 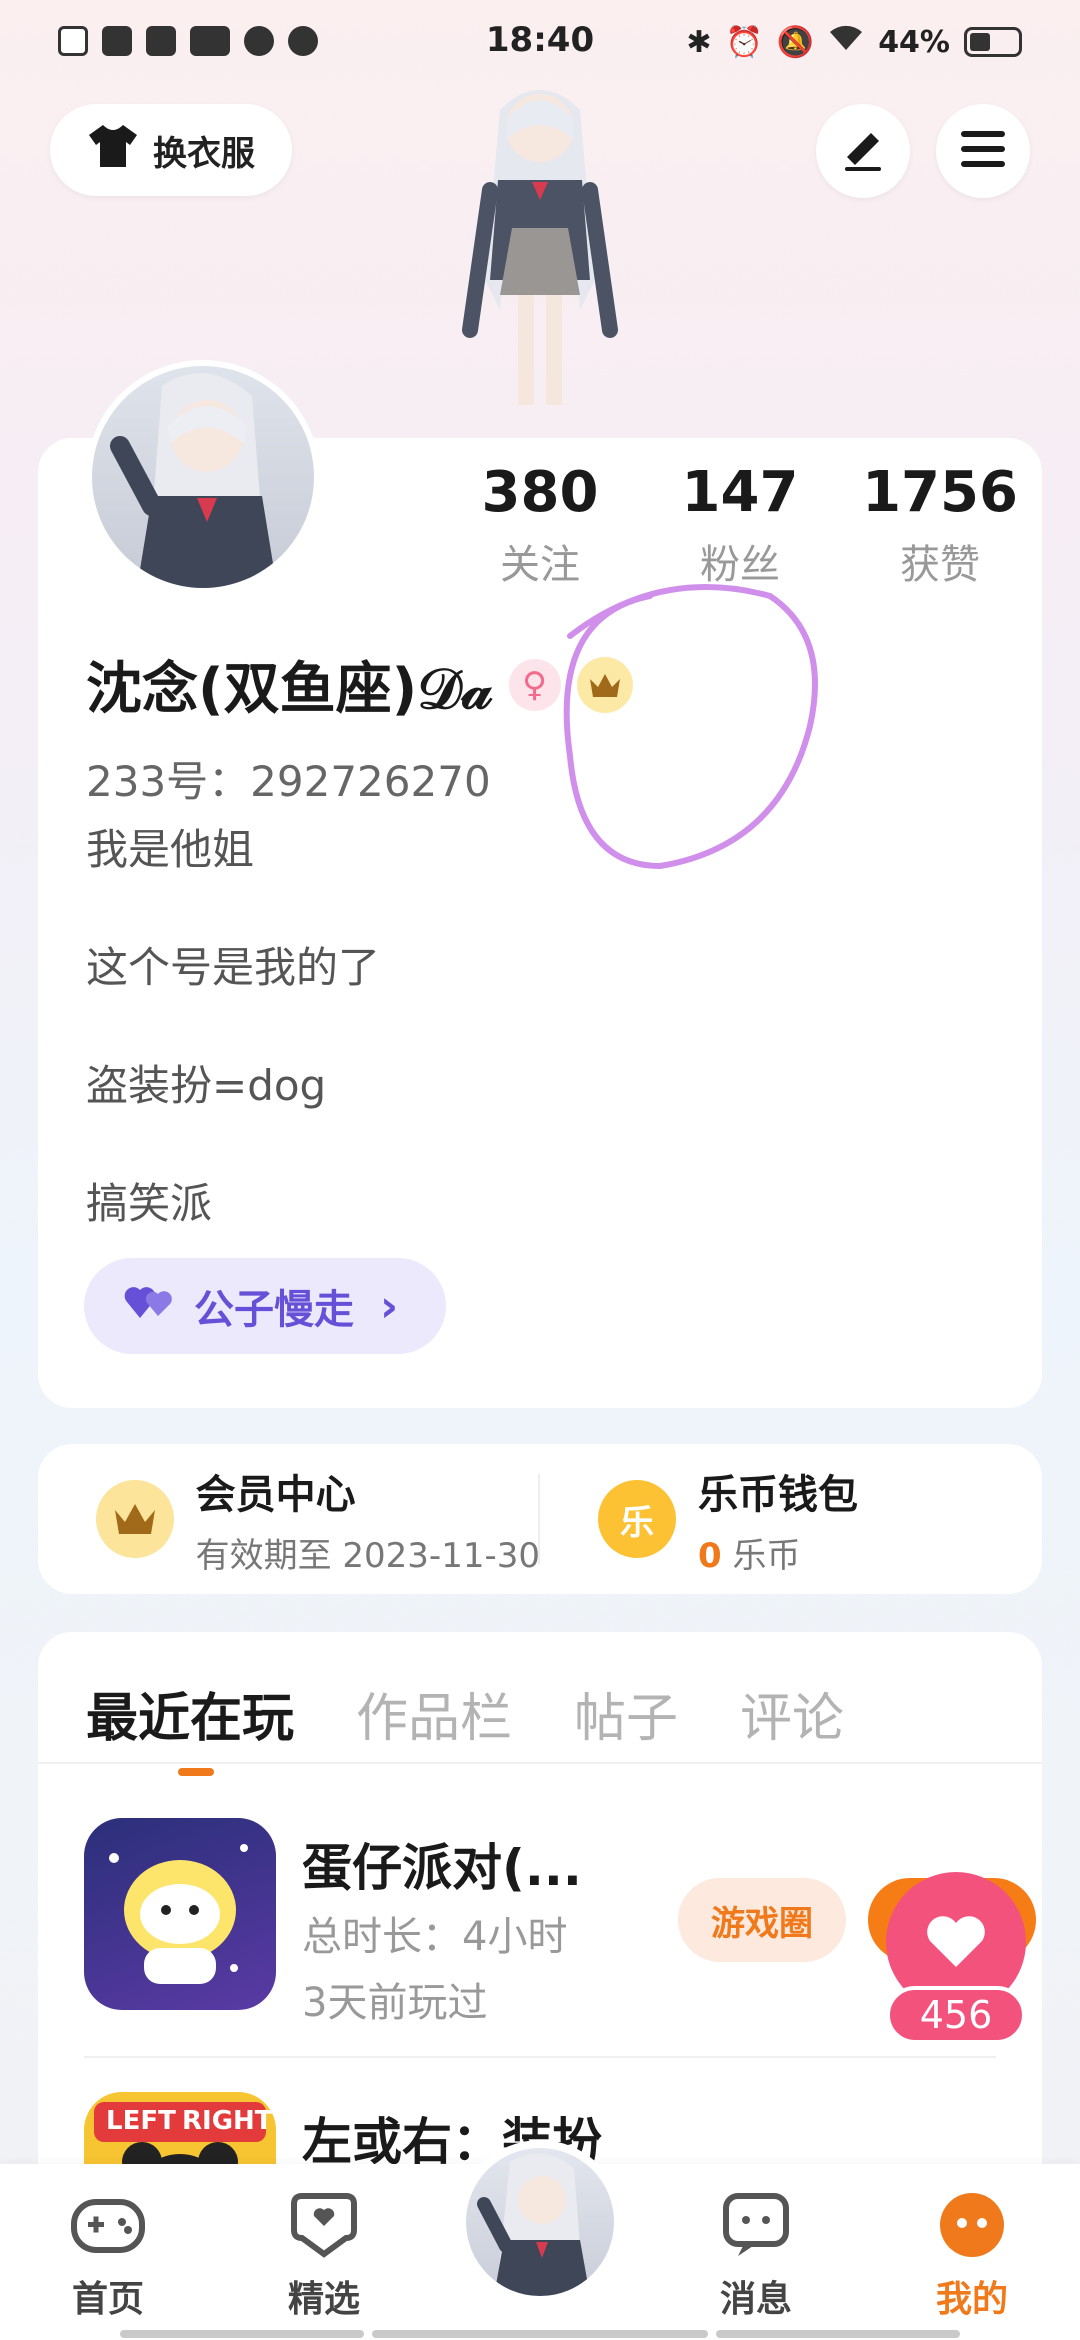 I want to click on heart-chat-icon, so click(x=324, y=2225).